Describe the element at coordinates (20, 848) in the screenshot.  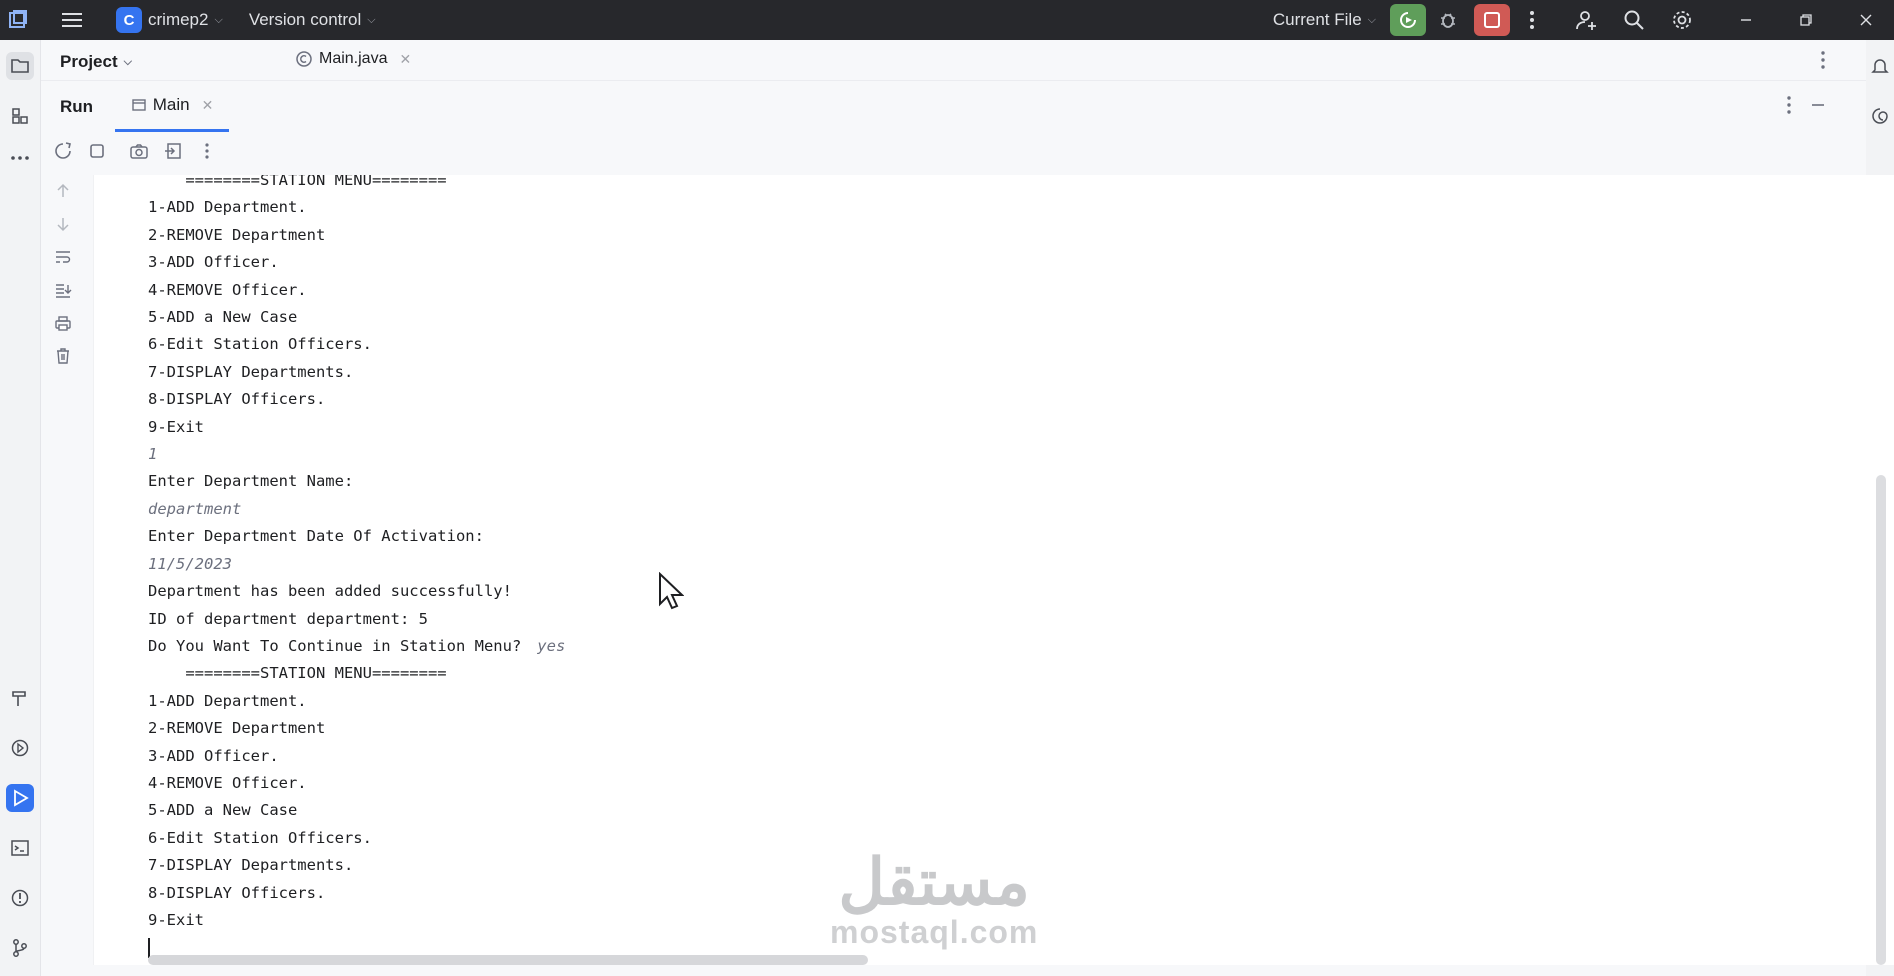
I see `terminal-icon` at that location.